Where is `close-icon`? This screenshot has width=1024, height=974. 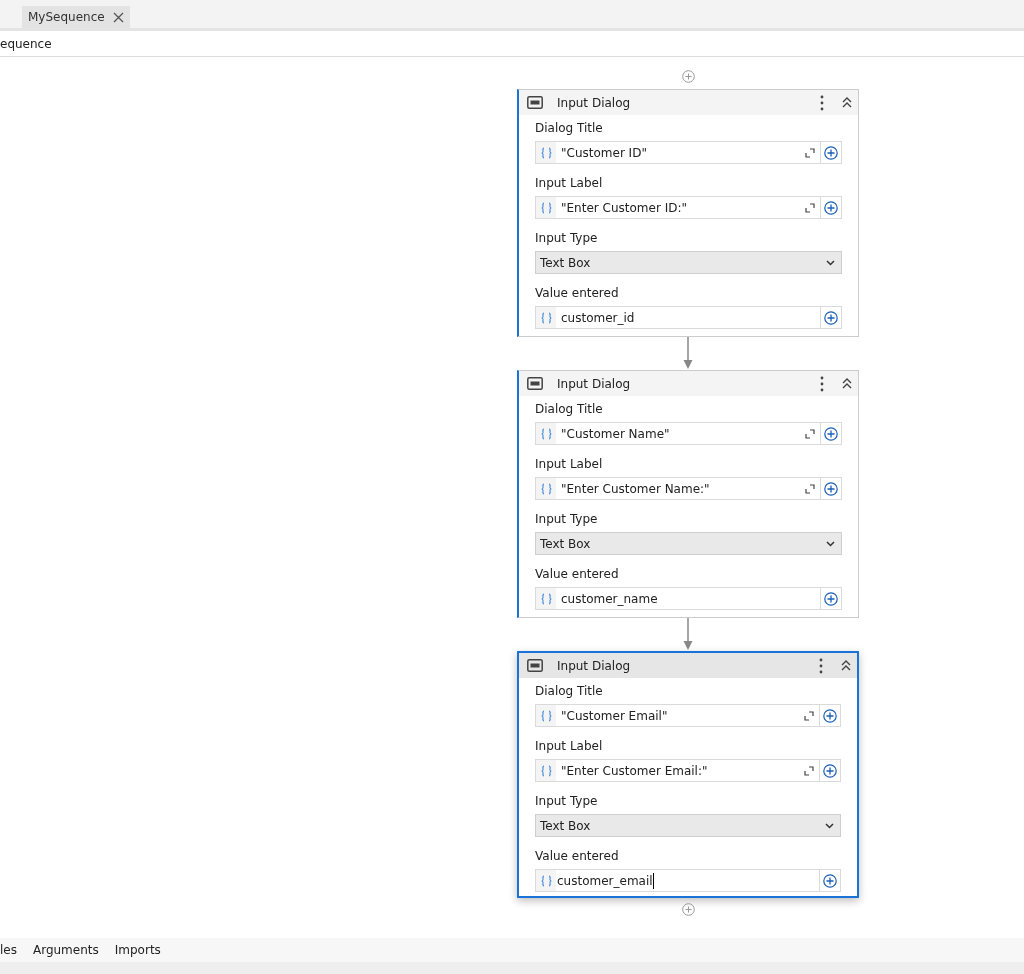
close-icon is located at coordinates (118, 17).